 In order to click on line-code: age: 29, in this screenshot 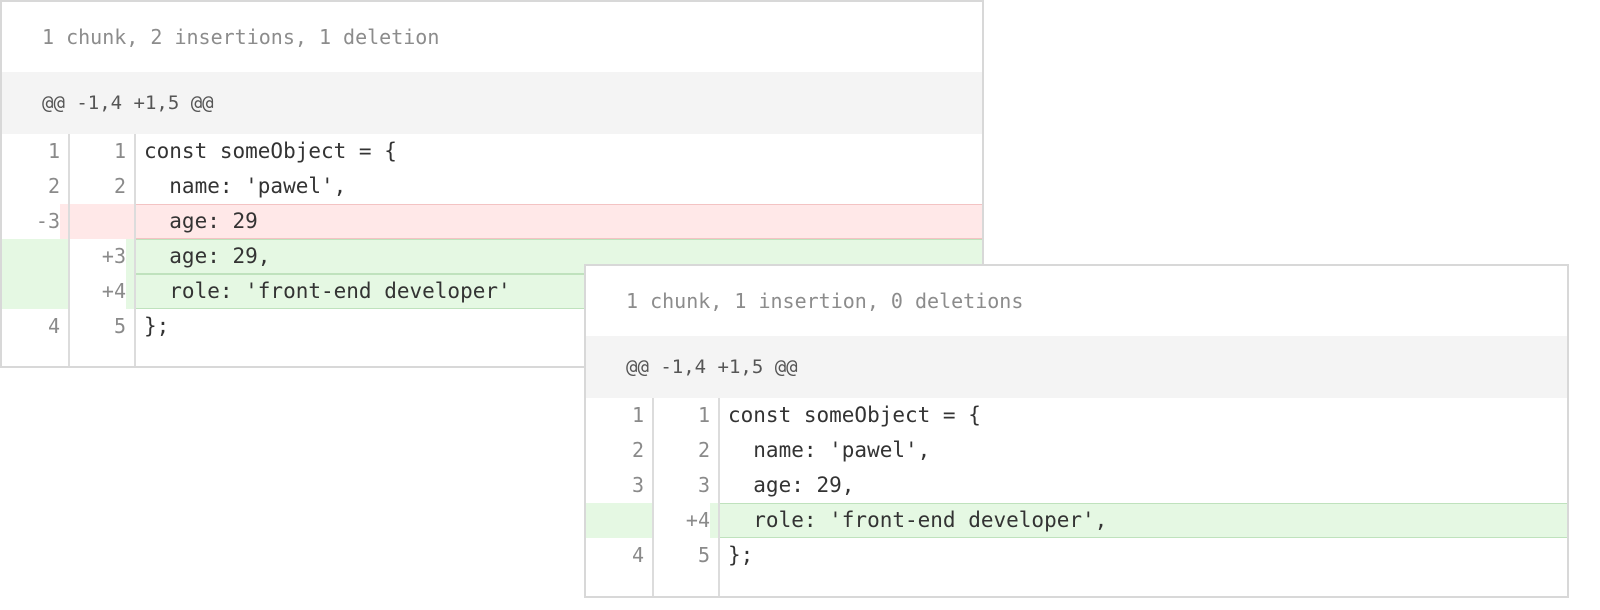, I will do `click(791, 485)`.